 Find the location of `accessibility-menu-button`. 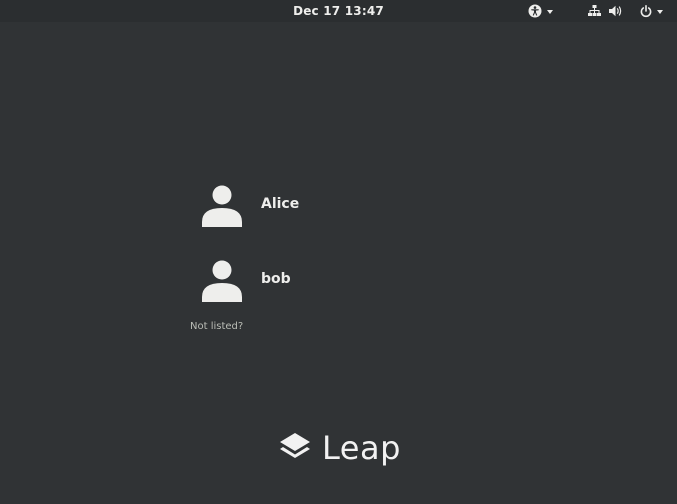

accessibility-menu-button is located at coordinates (540, 11).